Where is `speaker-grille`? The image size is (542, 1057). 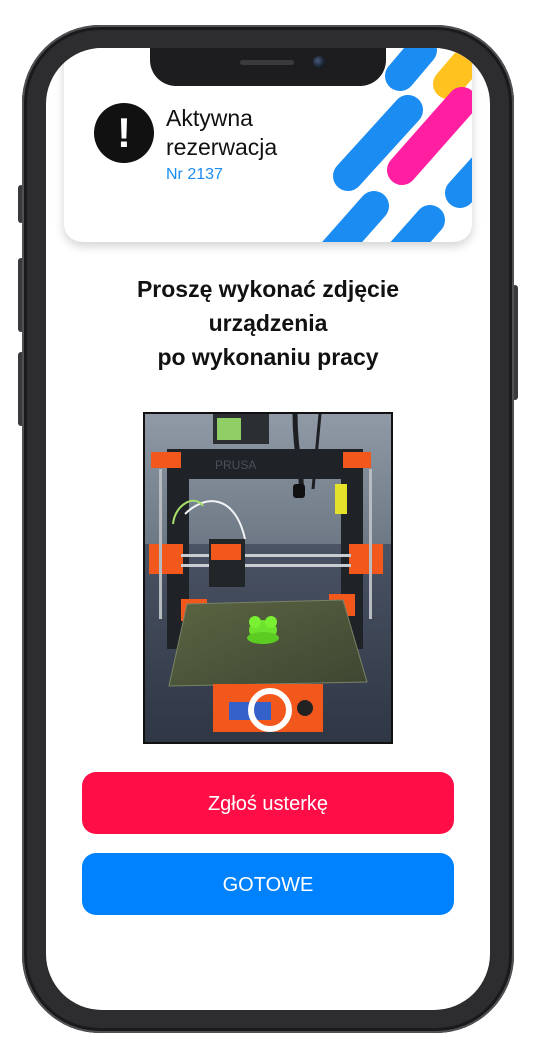 speaker-grille is located at coordinates (267, 62).